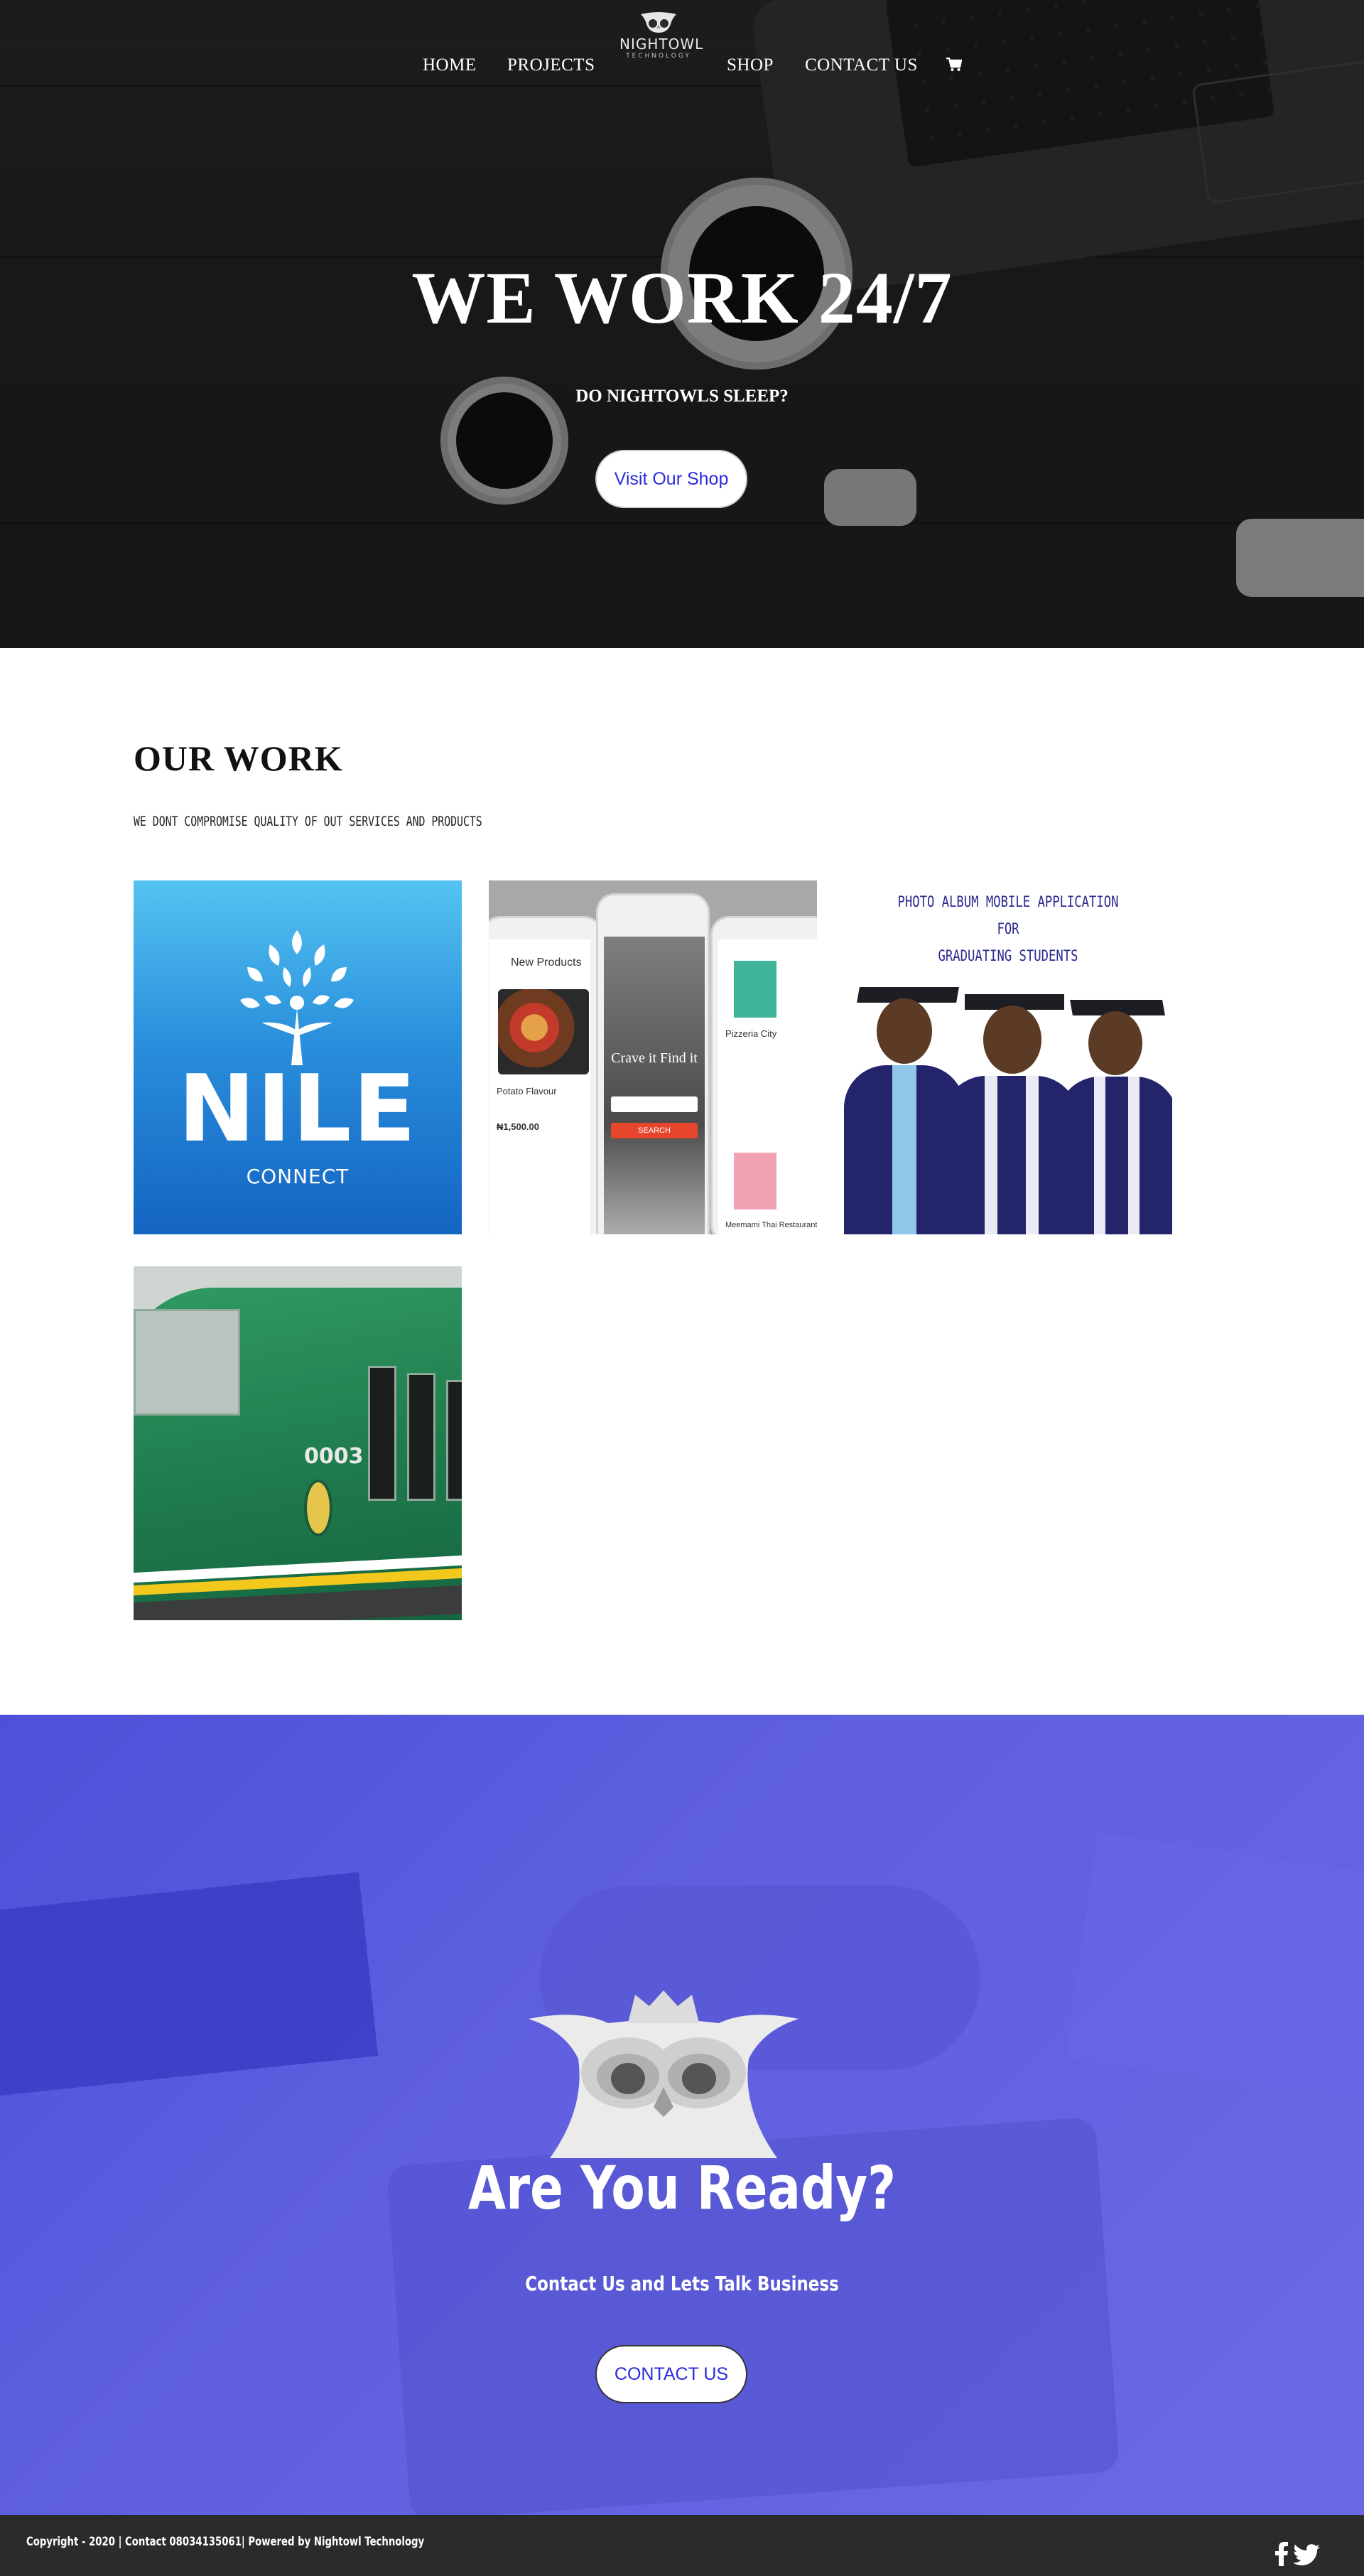  What do you see at coordinates (682, 298) in the screenshot?
I see `hero-title: WE WORK 24/7` at bounding box center [682, 298].